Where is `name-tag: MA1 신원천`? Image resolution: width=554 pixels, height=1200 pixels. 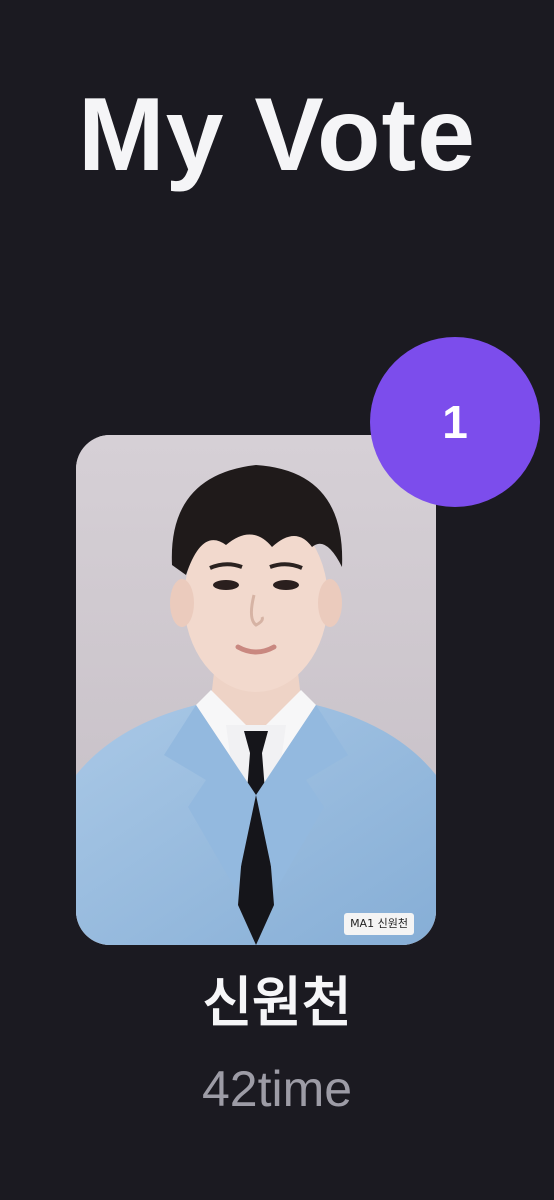
name-tag: MA1 신원천 is located at coordinates (379, 923).